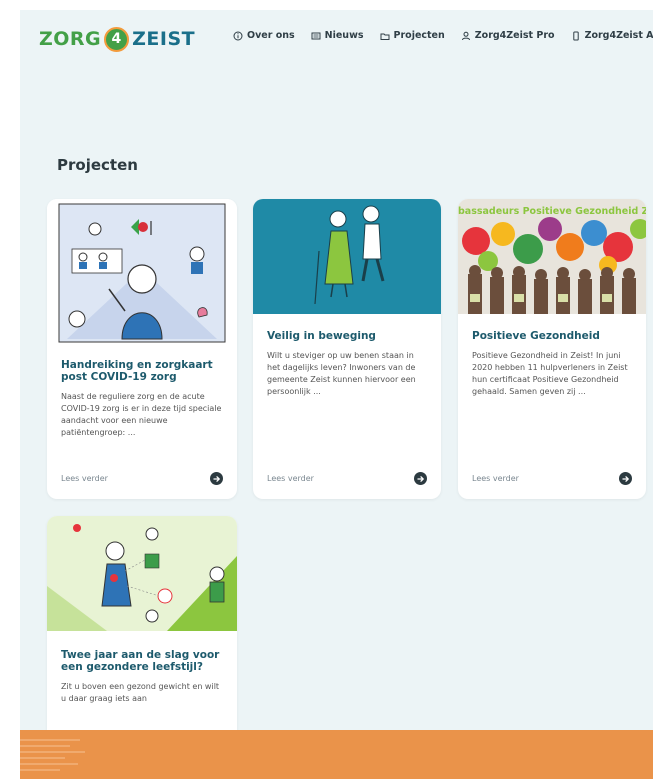  Describe the element at coordinates (552, 211) in the screenshot. I see `image-caption: bassadeurs Positieve Gezondheid Z` at that location.